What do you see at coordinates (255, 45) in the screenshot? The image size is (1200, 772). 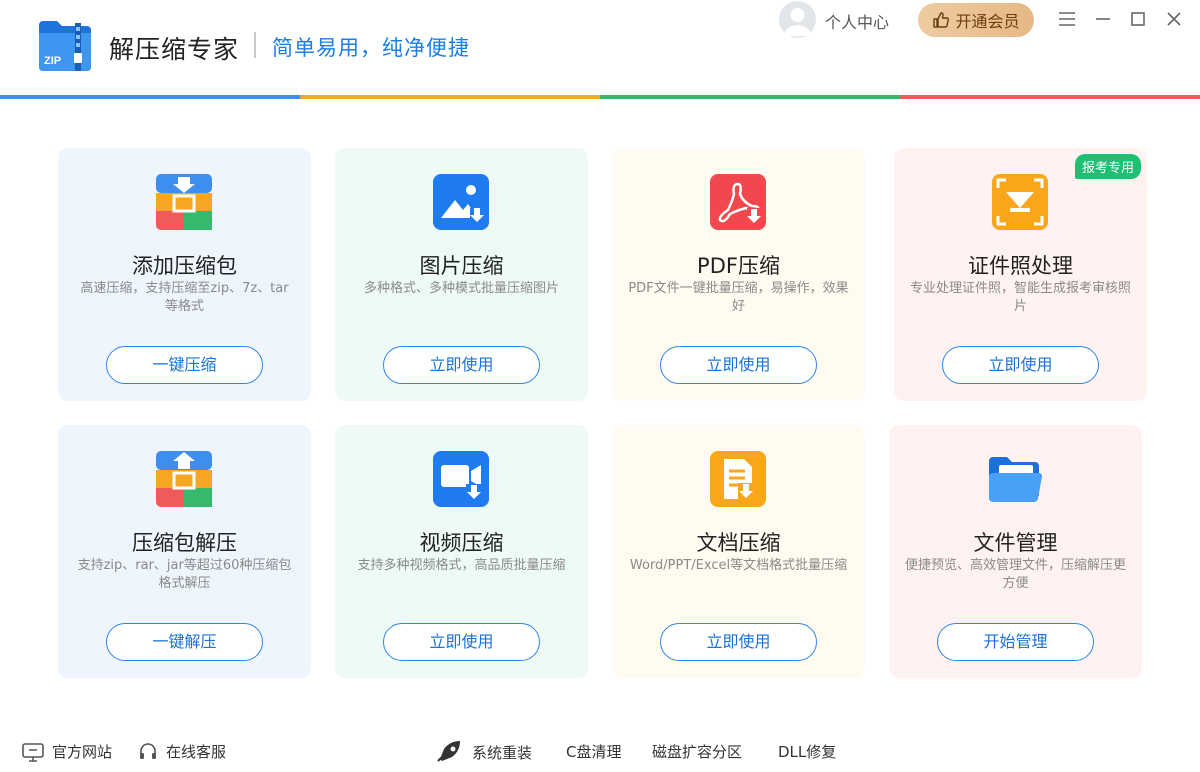 I see `title-divider` at bounding box center [255, 45].